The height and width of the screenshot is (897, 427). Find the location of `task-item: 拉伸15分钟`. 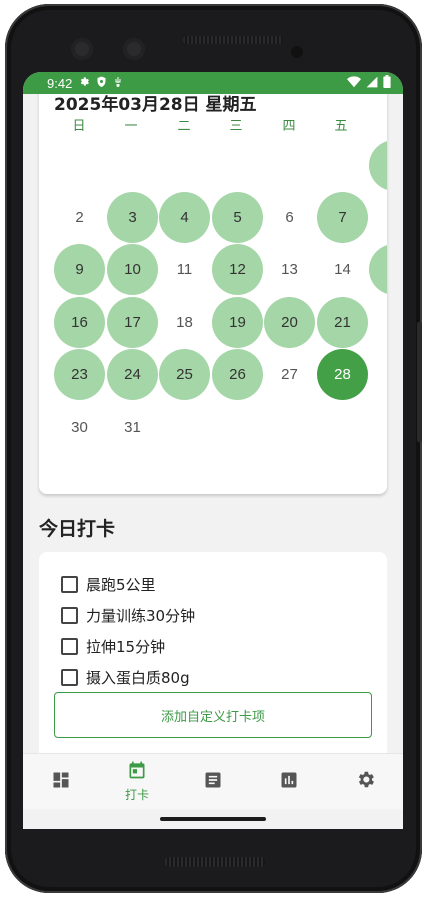

task-item: 拉伸15分钟 is located at coordinates (113, 646).